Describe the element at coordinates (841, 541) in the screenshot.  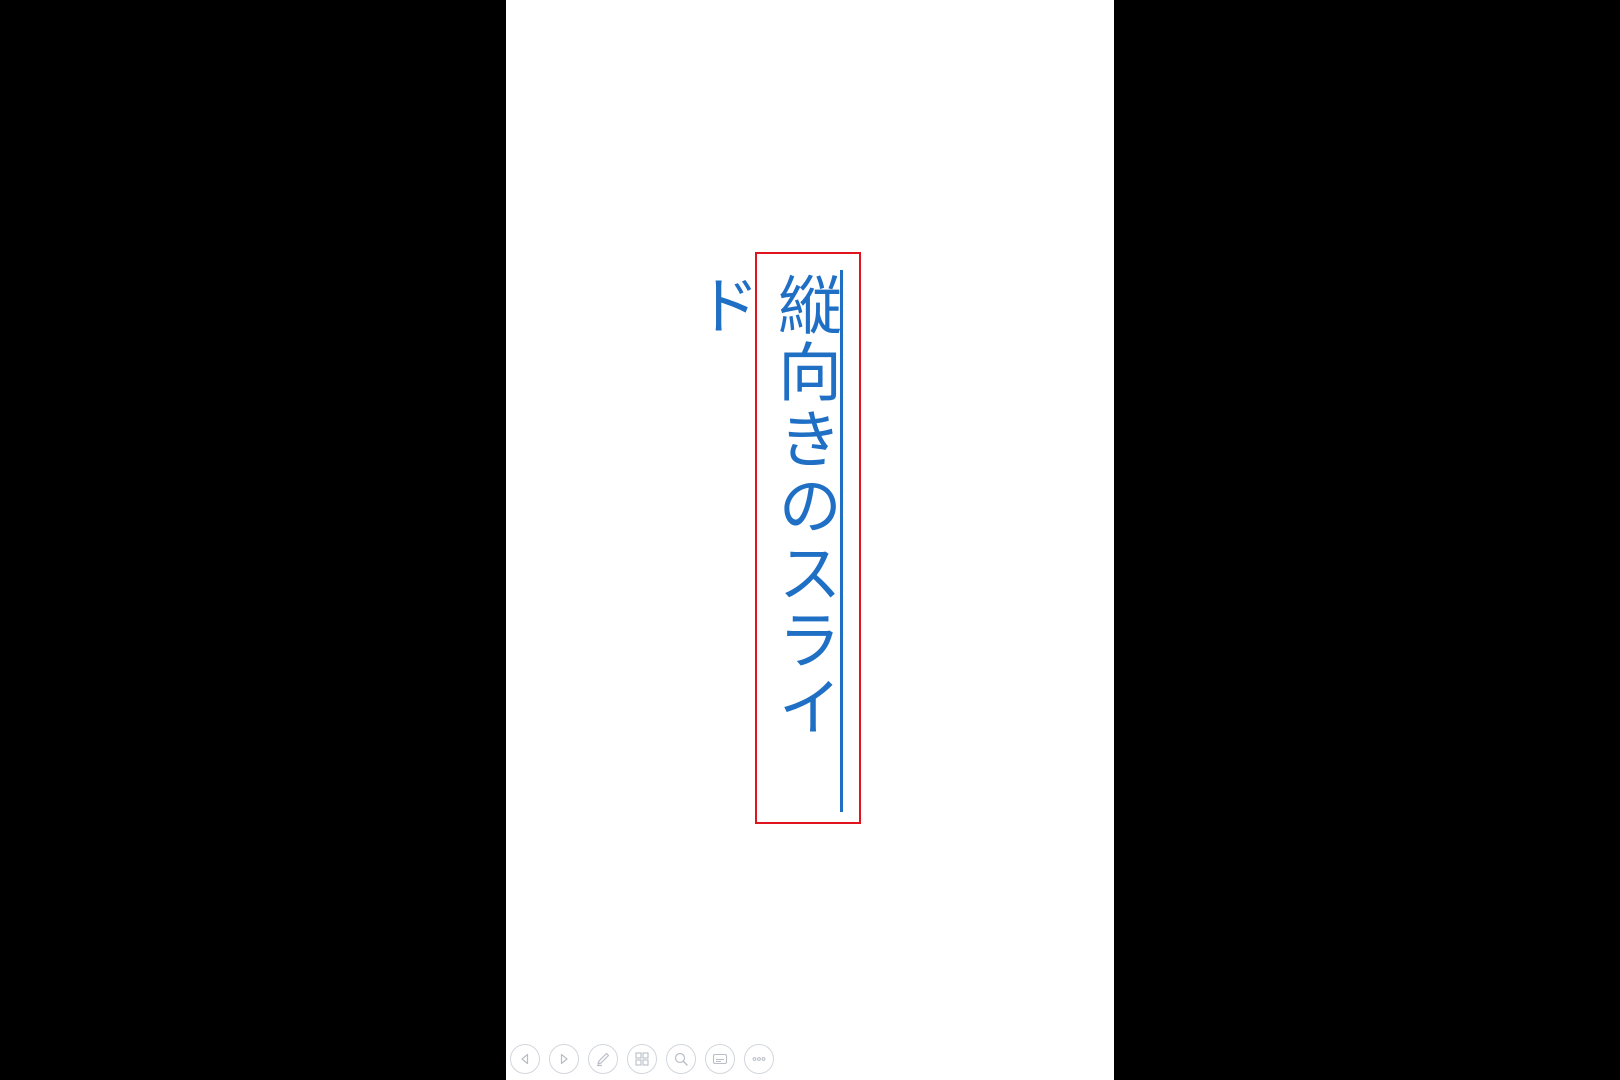
I see `text-cursor-line` at that location.